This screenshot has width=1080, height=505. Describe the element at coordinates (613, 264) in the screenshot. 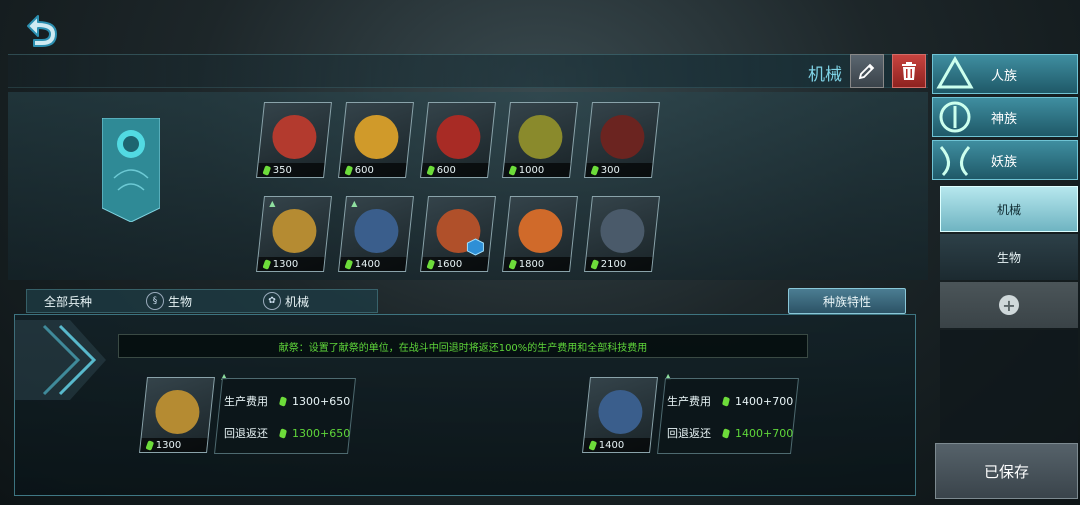

I see `unit-cost: 2100` at that location.